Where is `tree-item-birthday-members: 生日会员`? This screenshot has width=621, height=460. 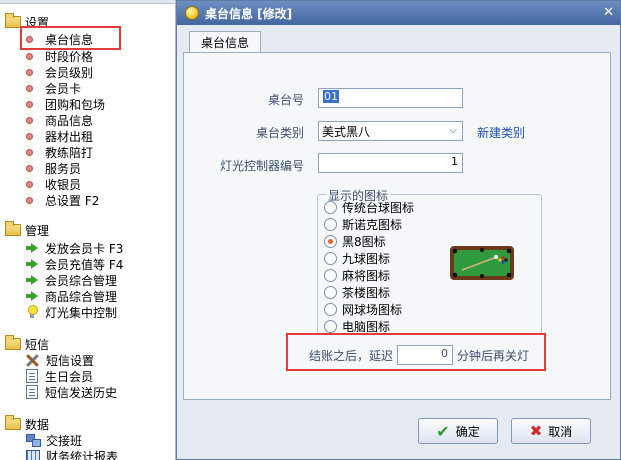 tree-item-birthday-members: 生日会员 is located at coordinates (59, 376).